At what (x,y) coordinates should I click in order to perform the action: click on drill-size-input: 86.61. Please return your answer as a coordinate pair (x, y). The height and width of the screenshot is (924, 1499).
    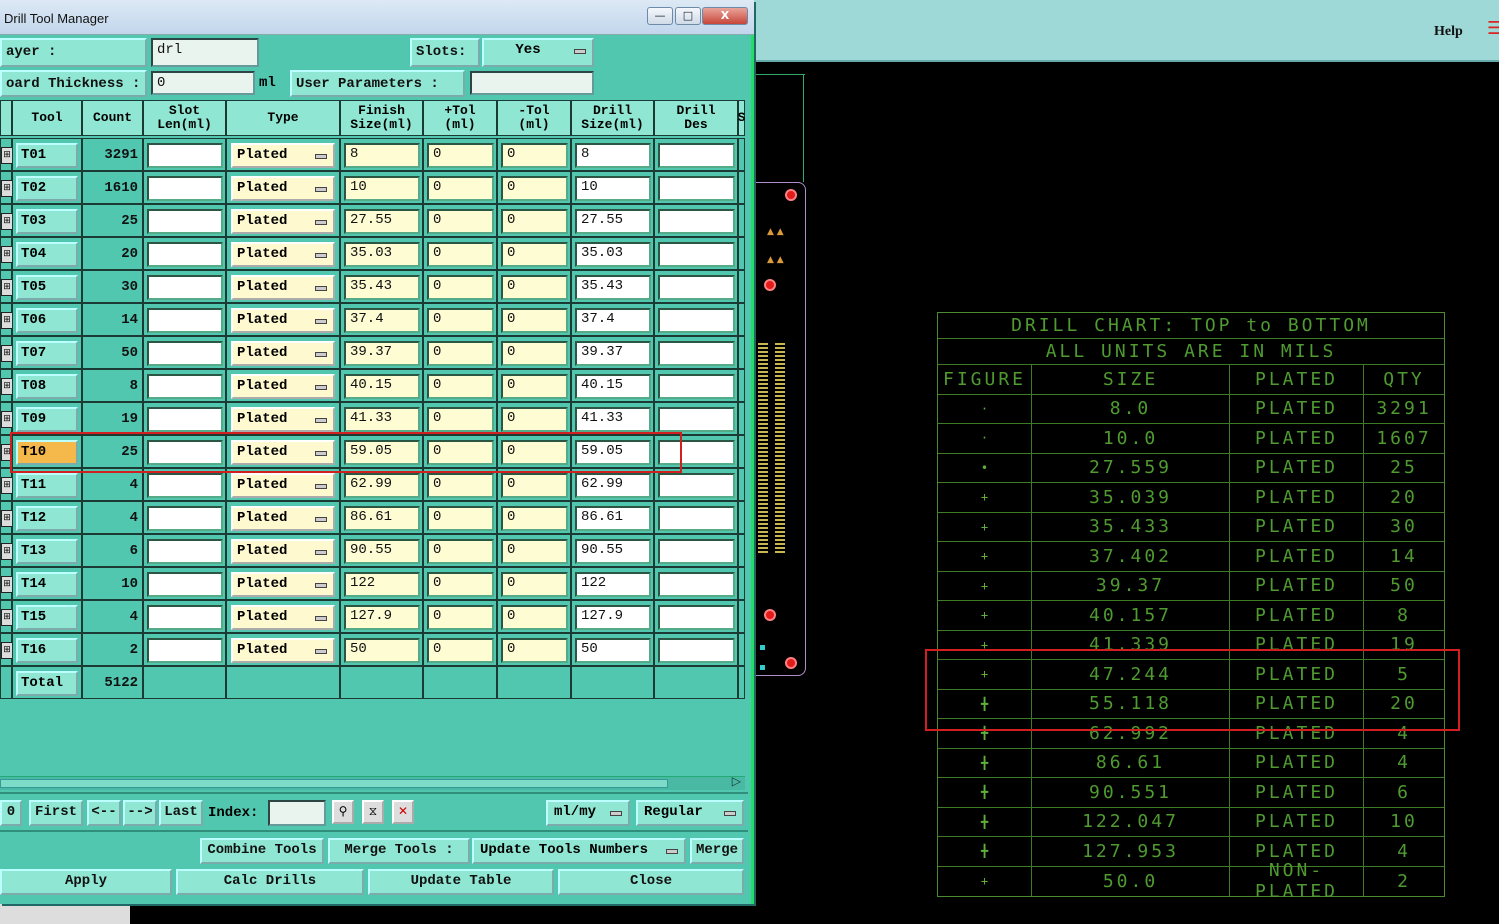
    Looking at the image, I should click on (613, 518).